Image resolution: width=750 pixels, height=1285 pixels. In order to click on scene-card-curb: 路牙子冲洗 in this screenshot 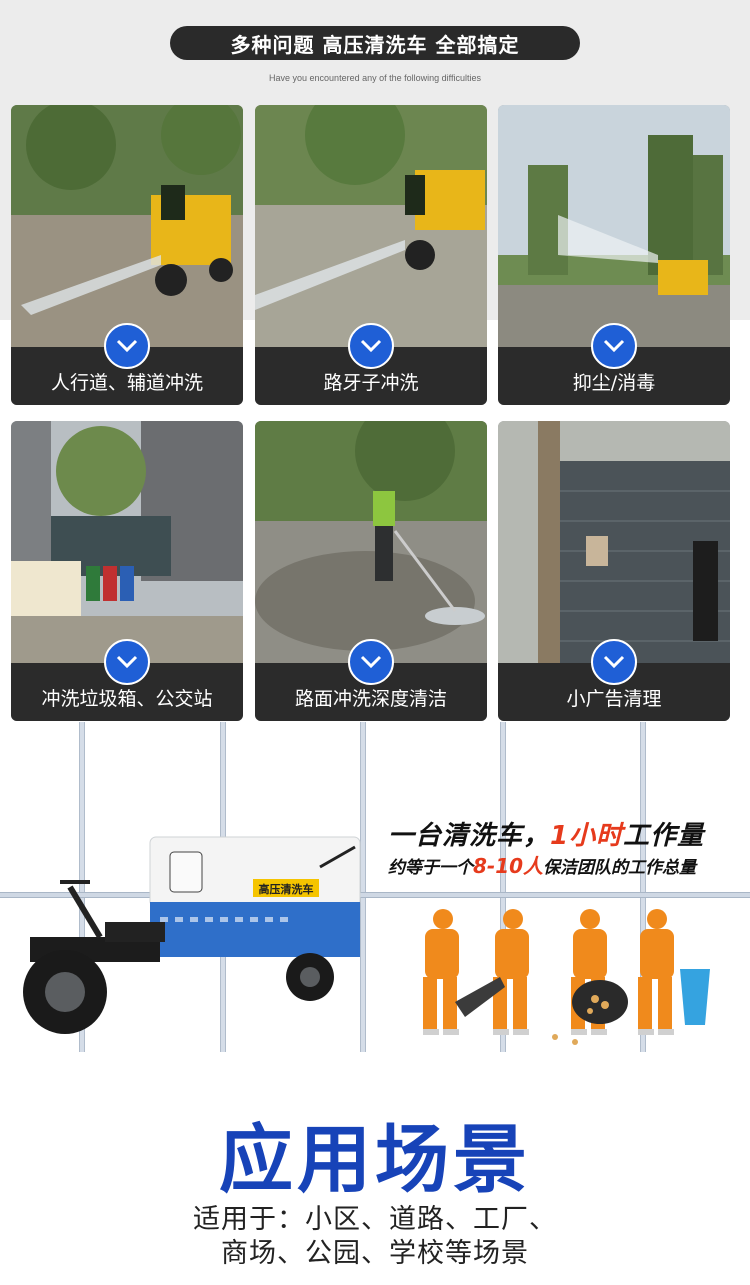, I will do `click(371, 255)`.